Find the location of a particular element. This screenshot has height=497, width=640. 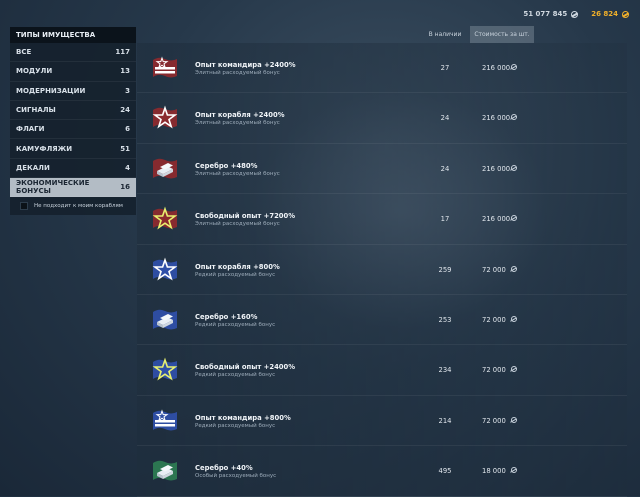

sidebar-item-count: 117 is located at coordinates (122, 52).